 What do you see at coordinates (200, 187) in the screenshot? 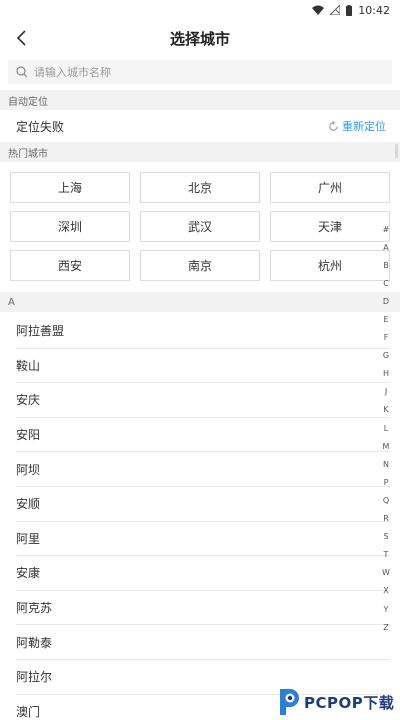
I see `hot-city-button: 北京` at bounding box center [200, 187].